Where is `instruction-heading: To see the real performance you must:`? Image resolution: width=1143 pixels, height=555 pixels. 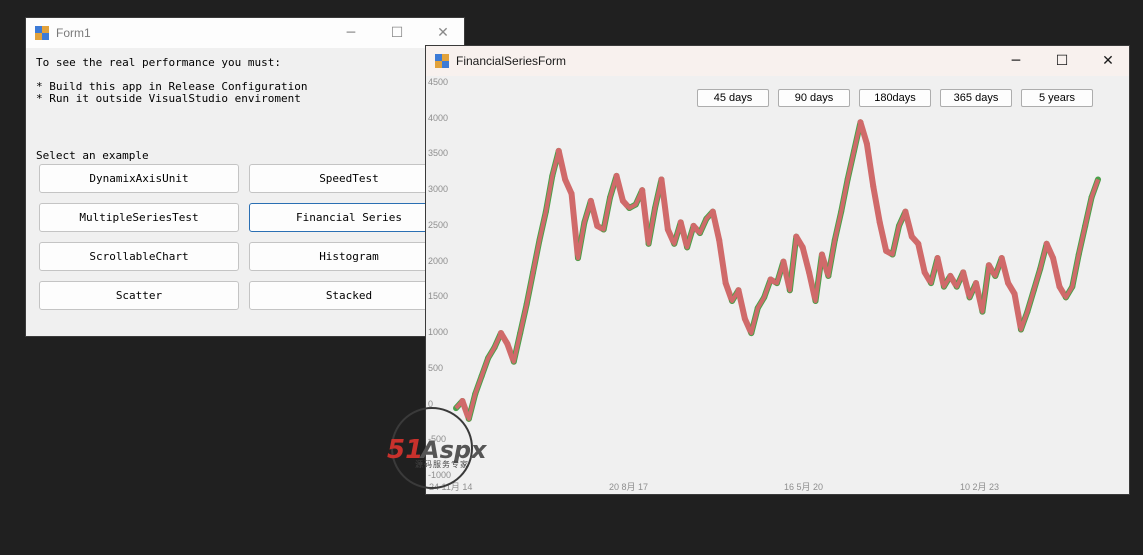 instruction-heading: To see the real performance you must: is located at coordinates (159, 62).